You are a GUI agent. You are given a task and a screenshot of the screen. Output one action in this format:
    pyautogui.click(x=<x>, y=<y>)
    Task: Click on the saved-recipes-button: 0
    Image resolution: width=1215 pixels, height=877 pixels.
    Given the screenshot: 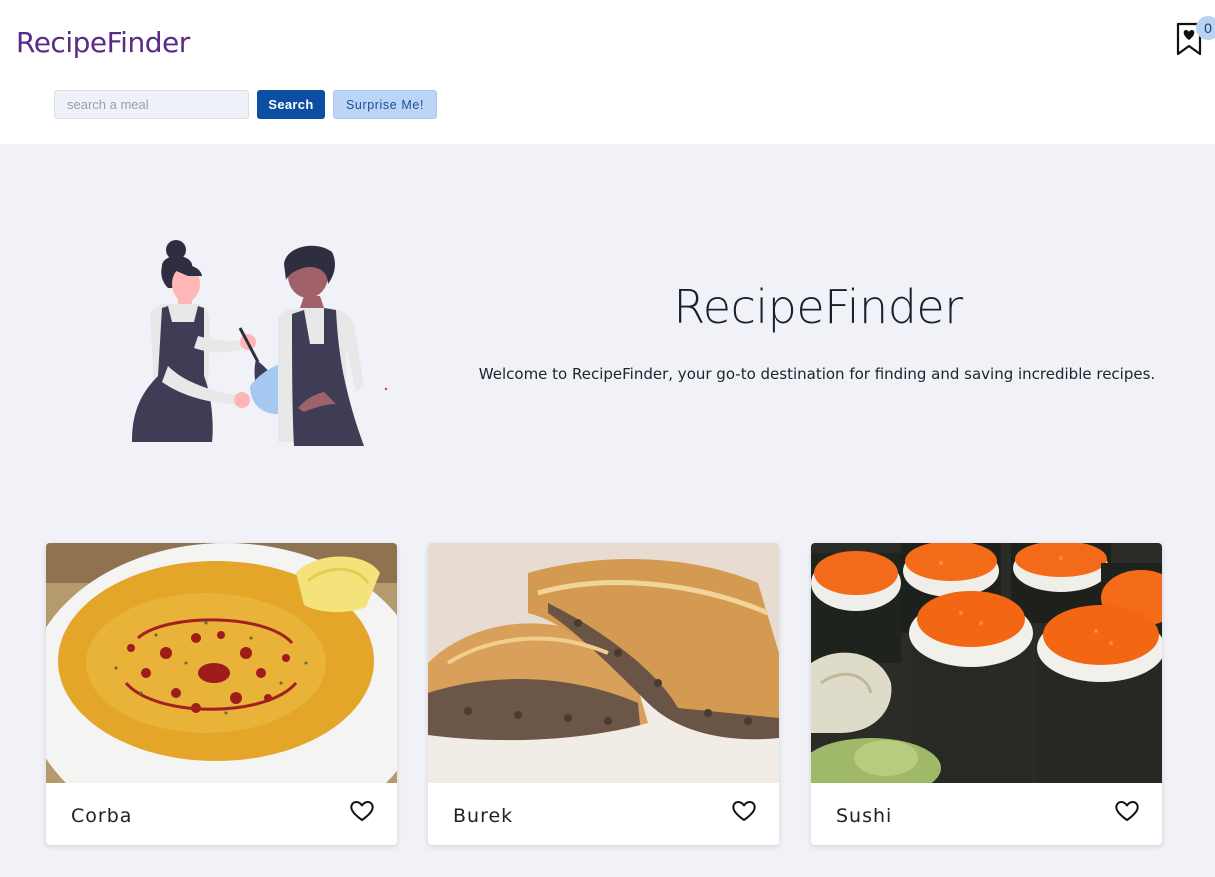 What is the action you would take?
    pyautogui.click(x=1193, y=38)
    